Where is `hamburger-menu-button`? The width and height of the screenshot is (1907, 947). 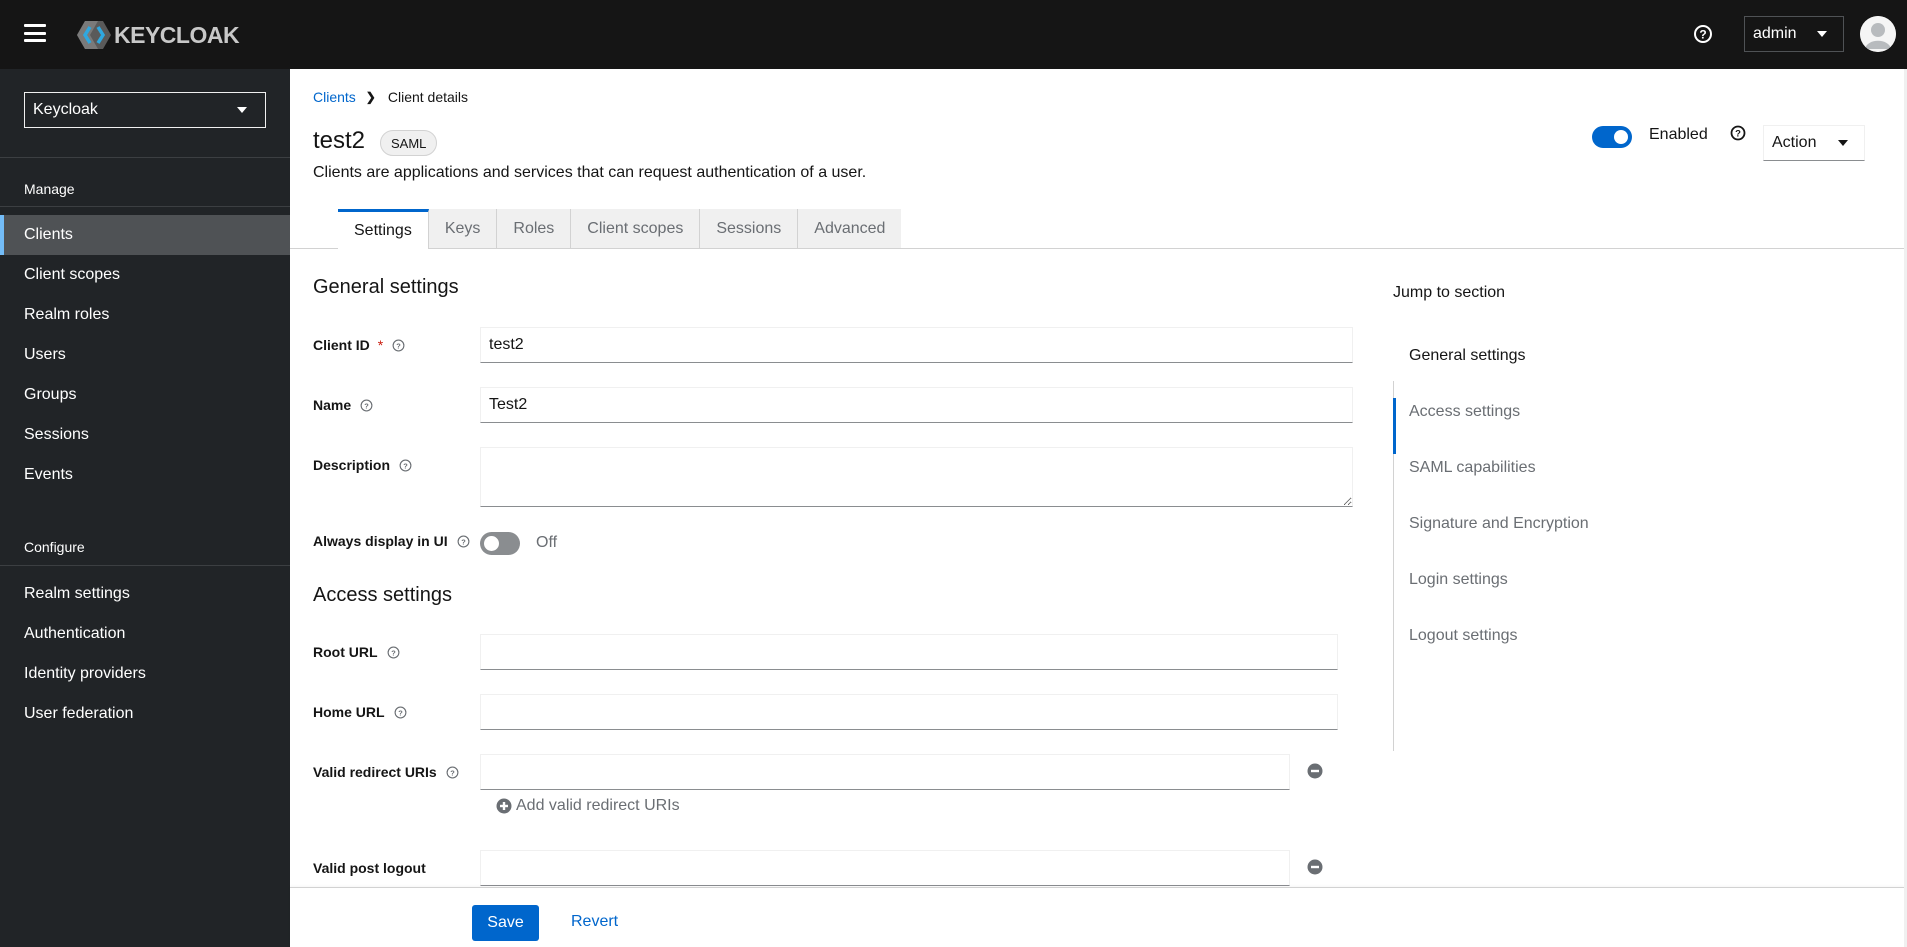
hamburger-menu-button is located at coordinates (35, 33).